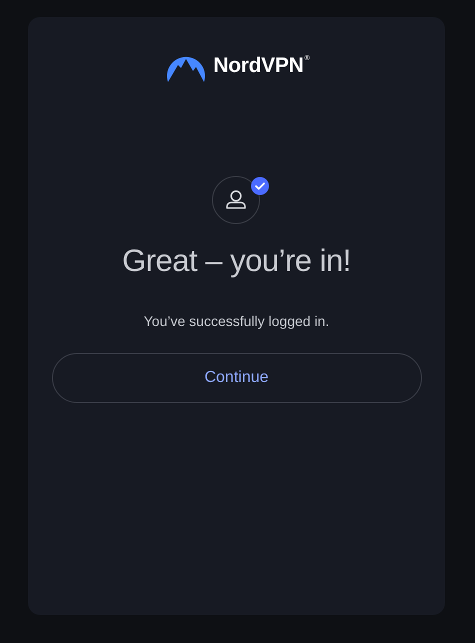 This screenshot has width=475, height=643. I want to click on success-message: You’ve successfully logged in., so click(237, 321).